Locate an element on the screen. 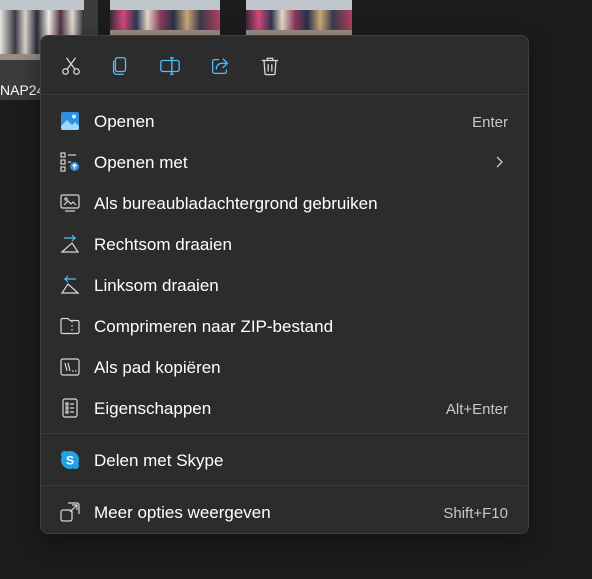  menu-item-open: Openen Enter is located at coordinates (284, 121).